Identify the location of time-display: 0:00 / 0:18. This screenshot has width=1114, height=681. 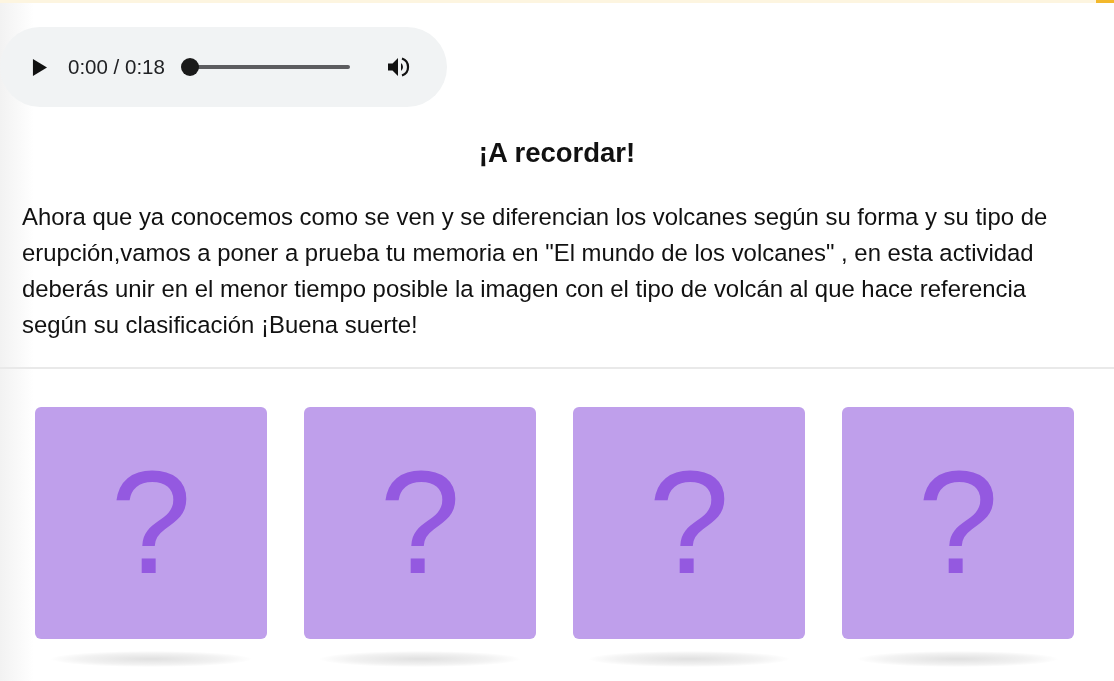
(116, 67).